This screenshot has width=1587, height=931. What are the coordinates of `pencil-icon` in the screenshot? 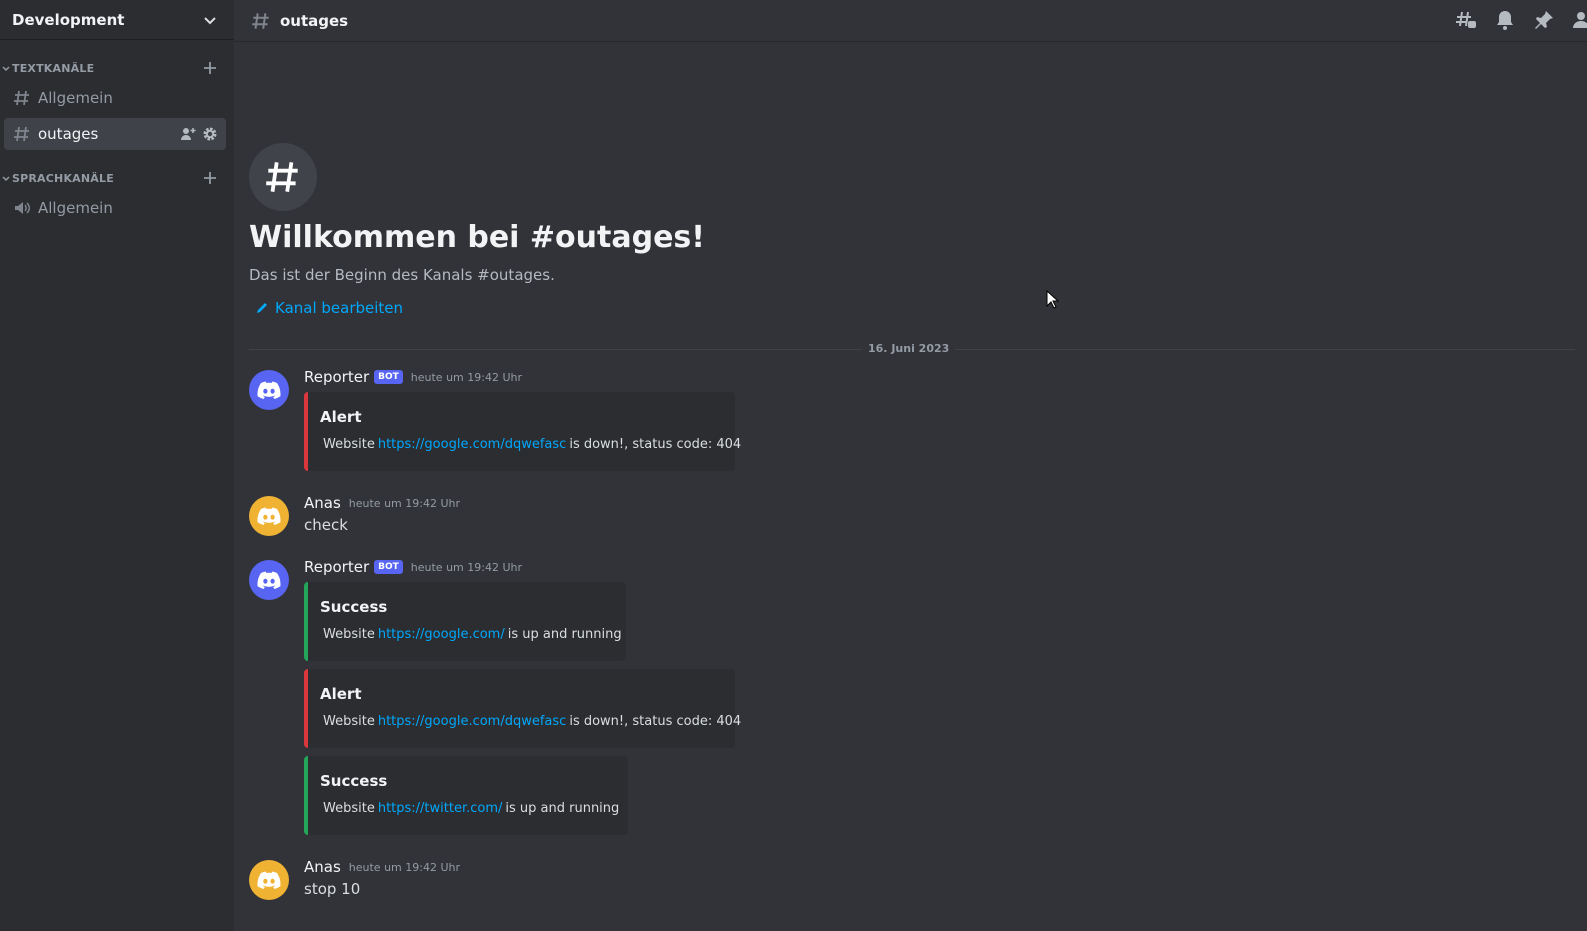 It's located at (262, 308).